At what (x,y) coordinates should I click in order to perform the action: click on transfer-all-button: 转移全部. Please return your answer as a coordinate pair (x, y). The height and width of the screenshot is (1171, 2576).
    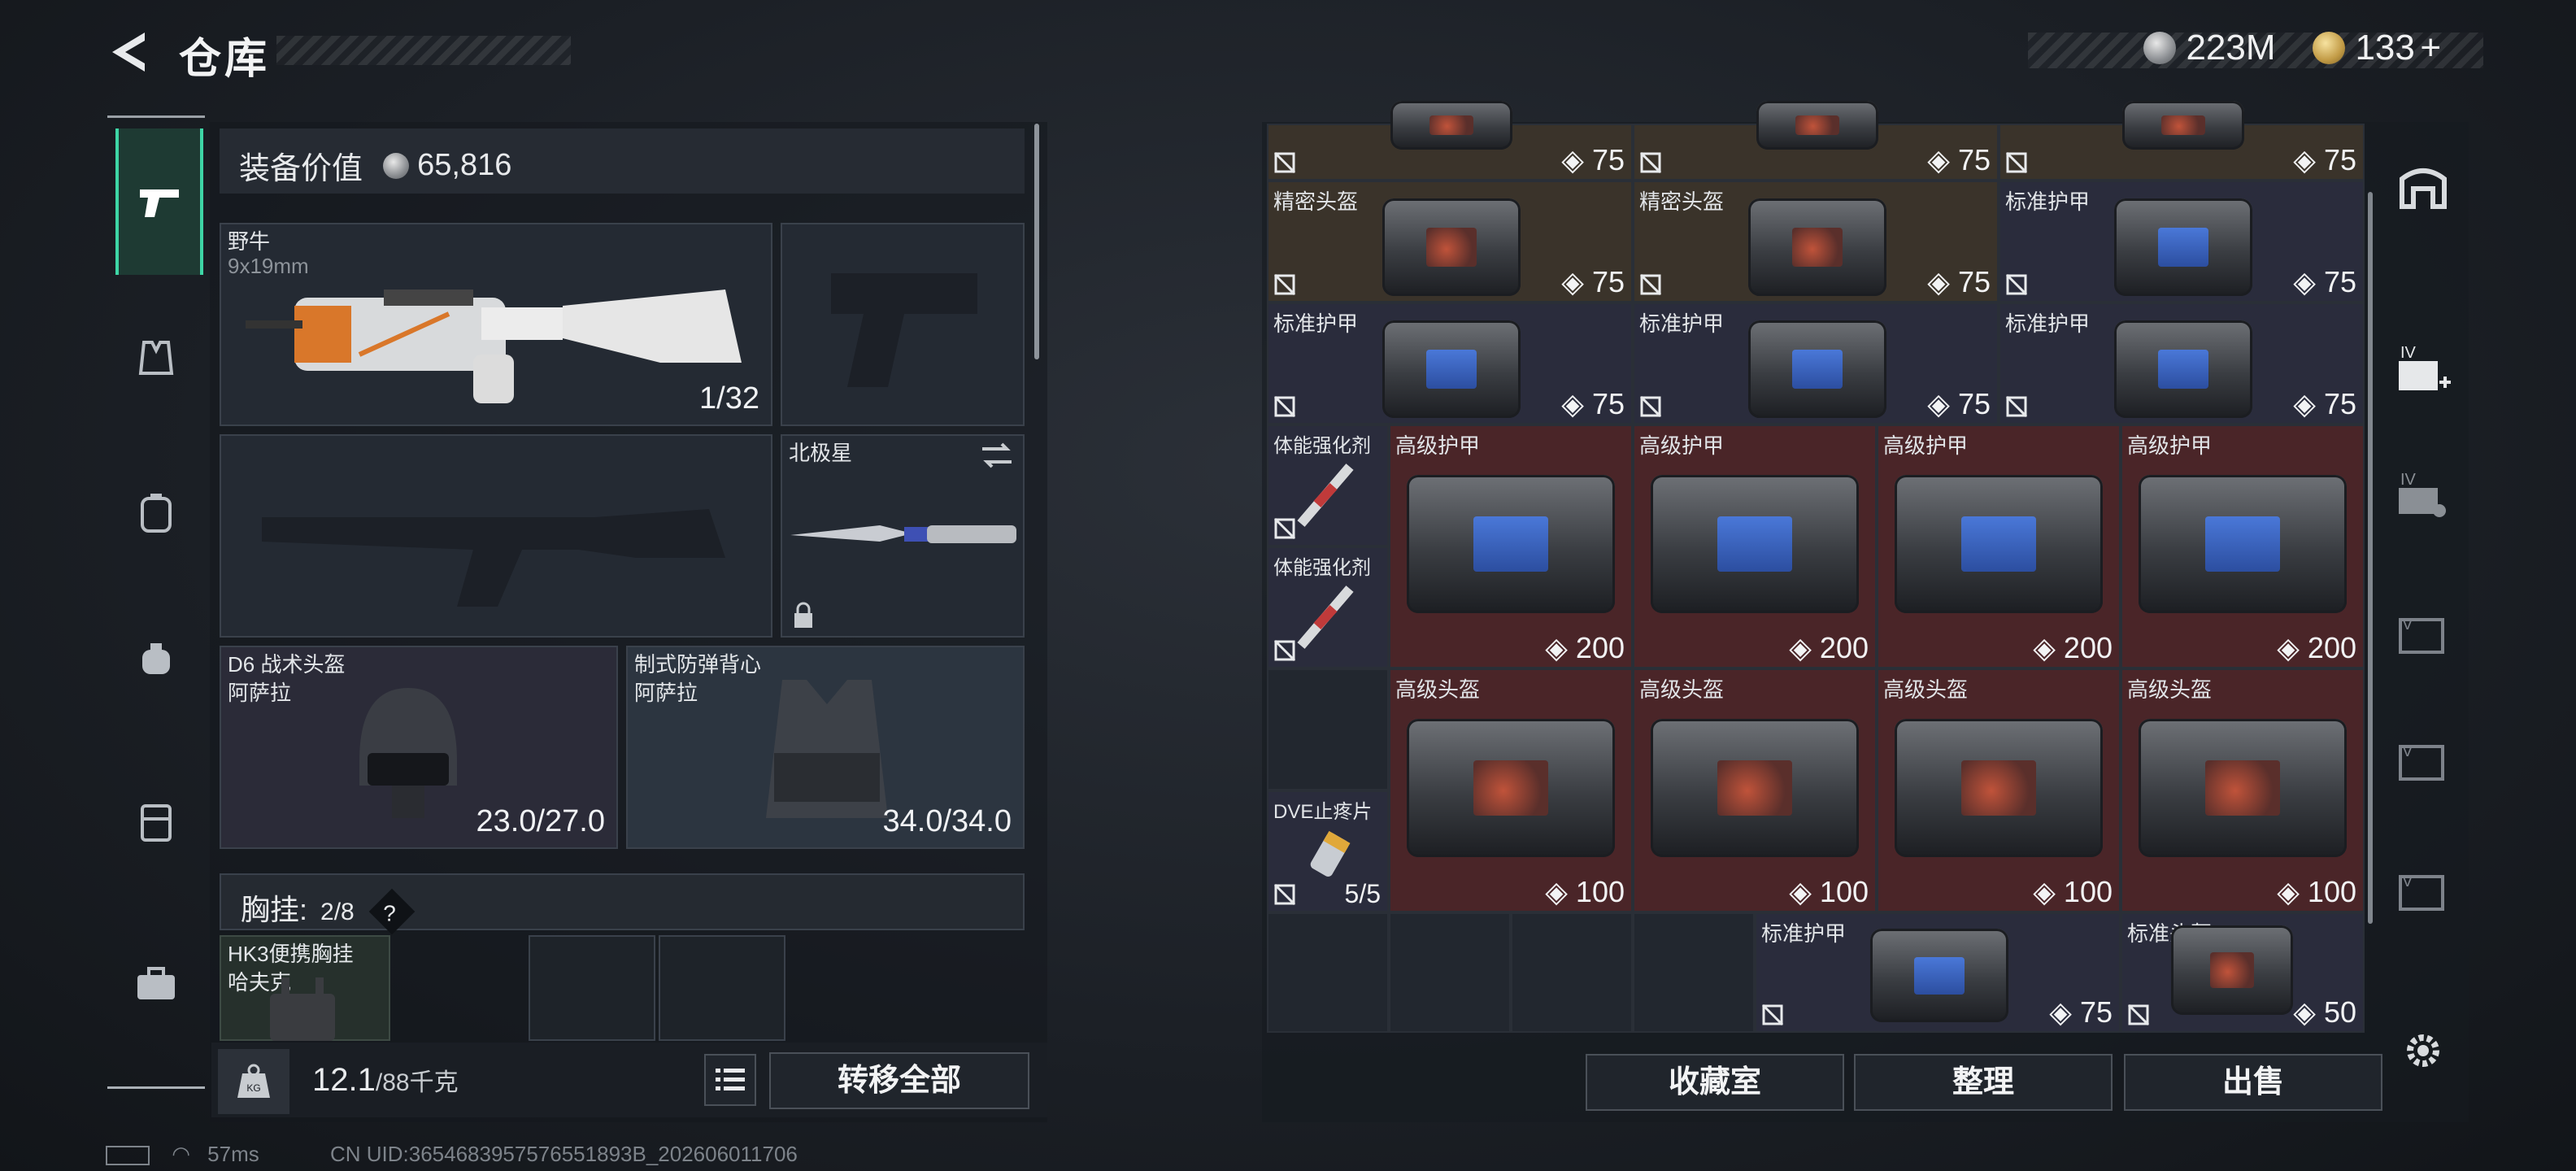
    Looking at the image, I should click on (899, 1080).